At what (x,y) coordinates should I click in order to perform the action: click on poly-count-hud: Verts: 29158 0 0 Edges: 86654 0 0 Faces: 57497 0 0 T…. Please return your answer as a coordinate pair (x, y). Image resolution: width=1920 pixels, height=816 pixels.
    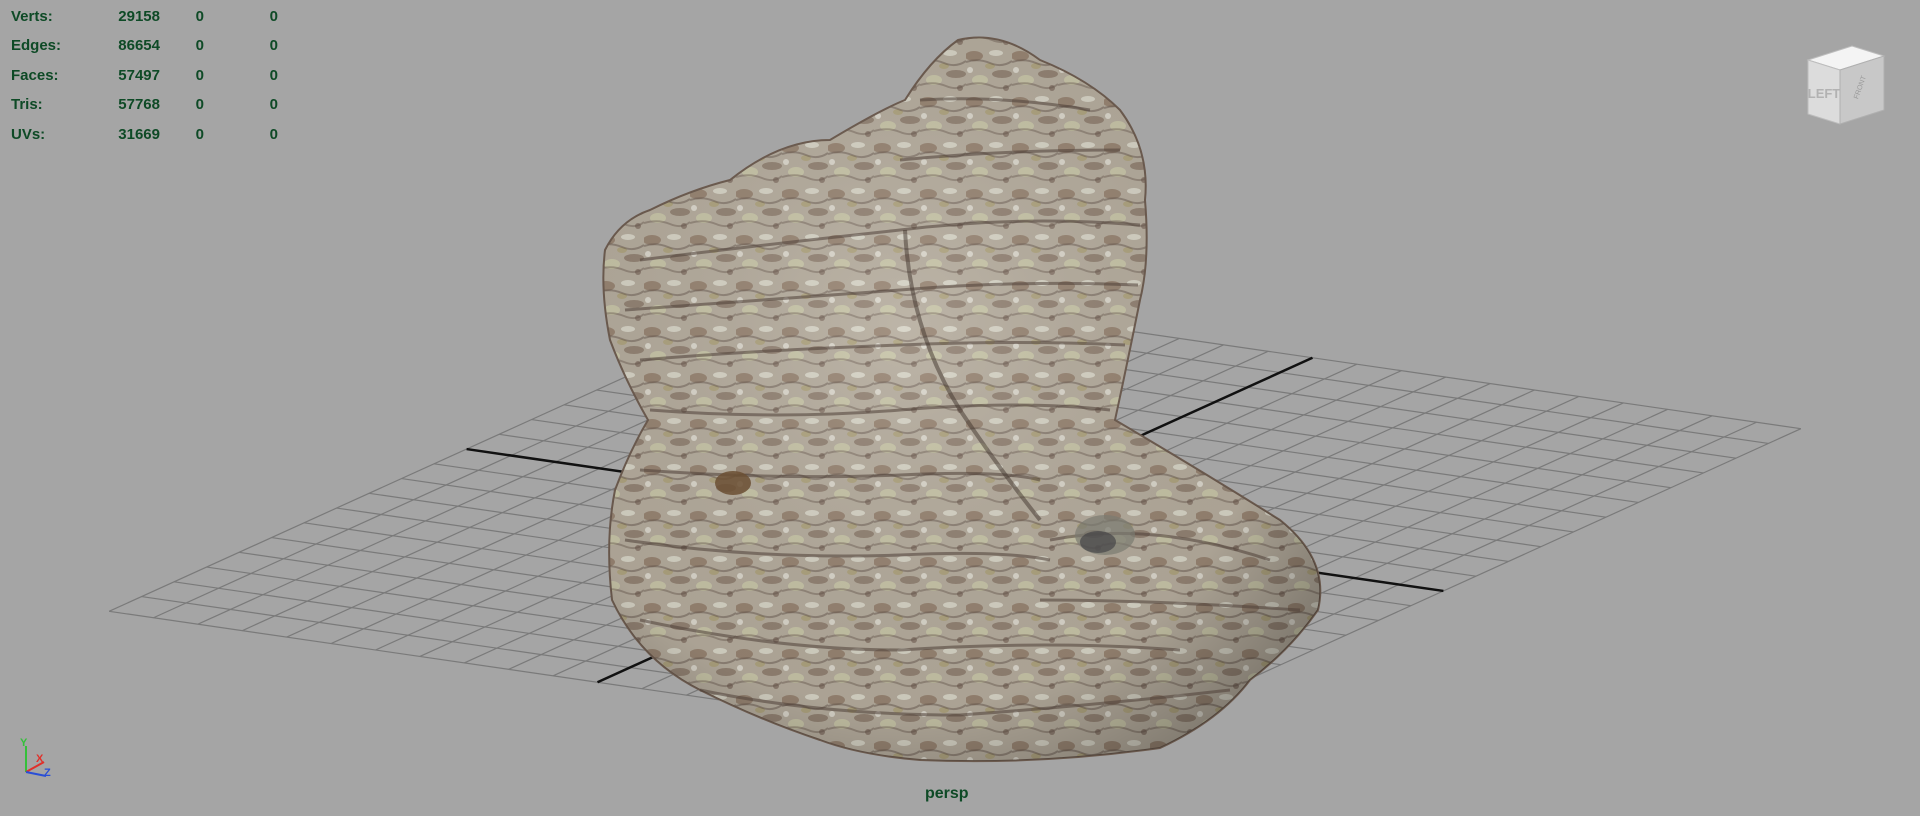
    Looking at the image, I should click on (144, 75).